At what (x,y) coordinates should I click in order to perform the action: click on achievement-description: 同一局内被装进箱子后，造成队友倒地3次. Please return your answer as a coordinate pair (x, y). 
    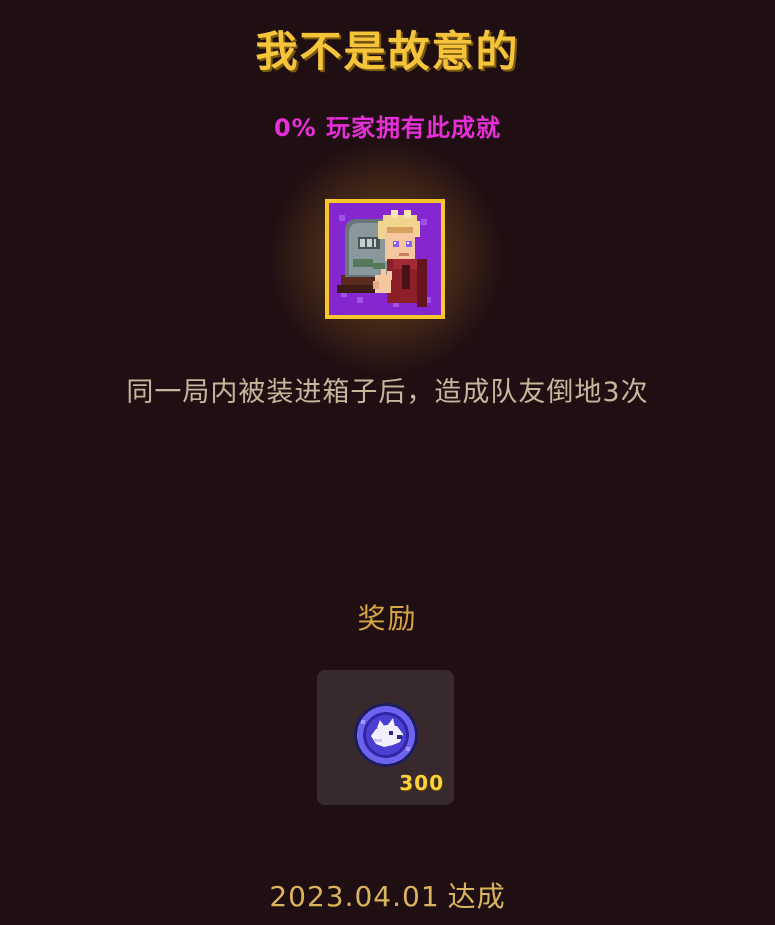
    Looking at the image, I should click on (387, 392).